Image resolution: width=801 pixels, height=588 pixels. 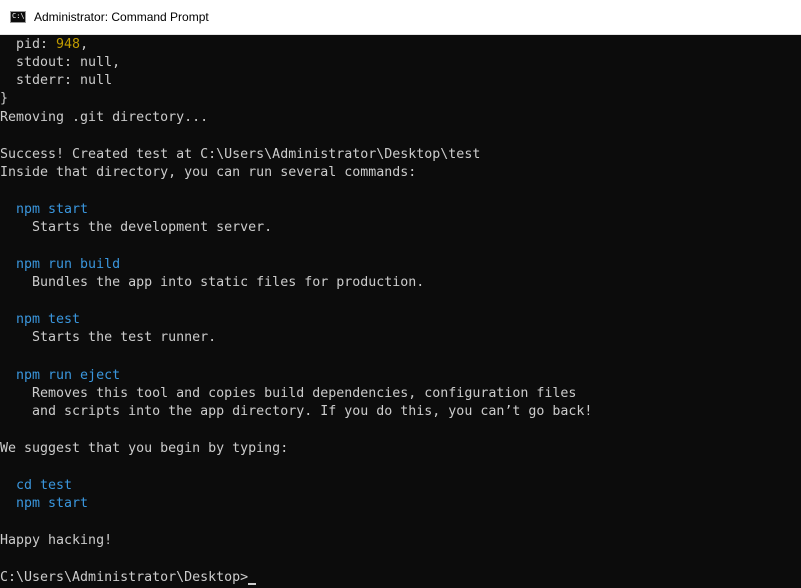 What do you see at coordinates (108, 337) in the screenshot?
I see `command-npm-test-desc: Starts the test runner.` at bounding box center [108, 337].